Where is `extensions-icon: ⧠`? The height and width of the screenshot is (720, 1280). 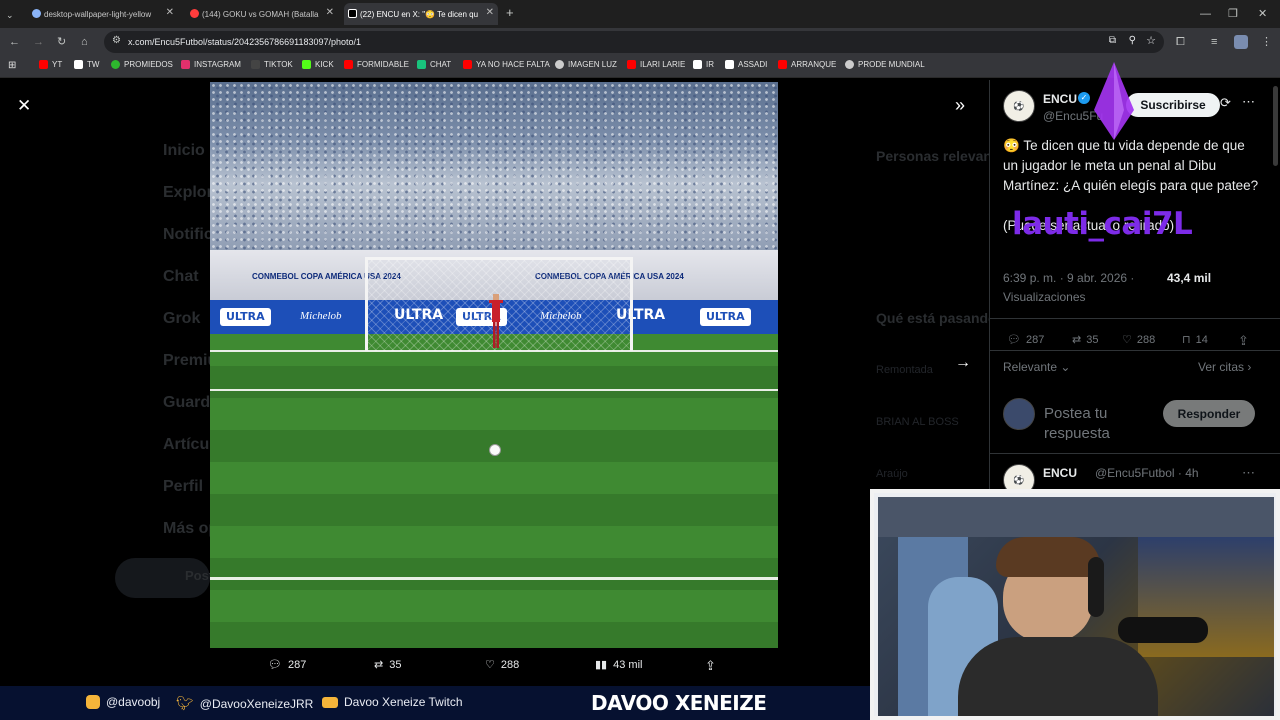 extensions-icon: ⧠ is located at coordinates (1180, 42).